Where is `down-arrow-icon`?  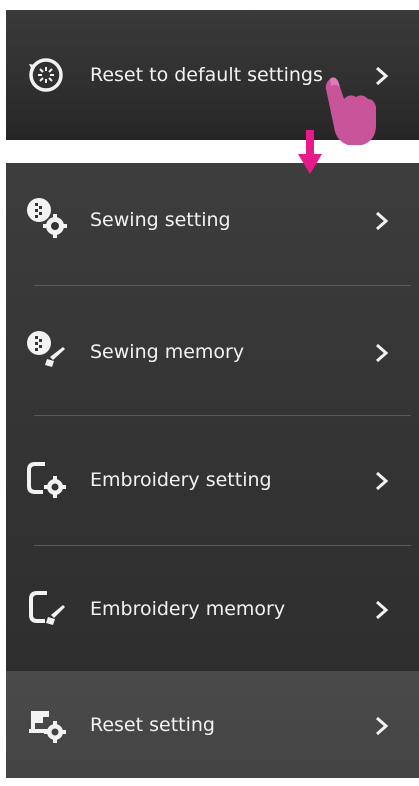 down-arrow-icon is located at coordinates (310, 152).